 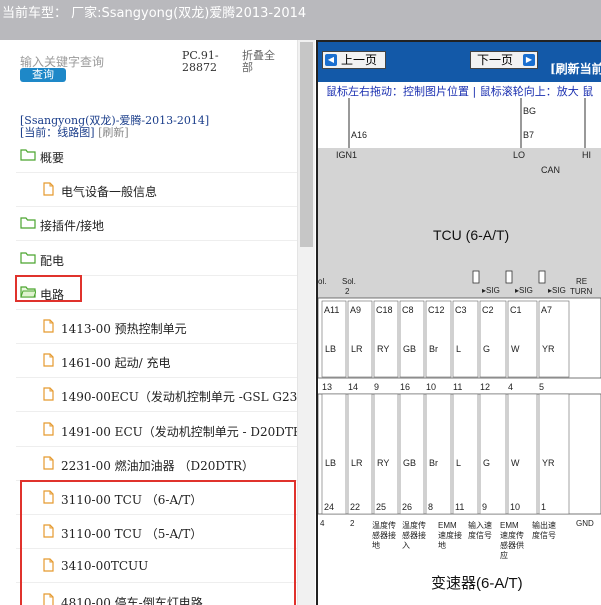 What do you see at coordinates (384, 310) in the screenshot?
I see `pin-label: C18` at bounding box center [384, 310].